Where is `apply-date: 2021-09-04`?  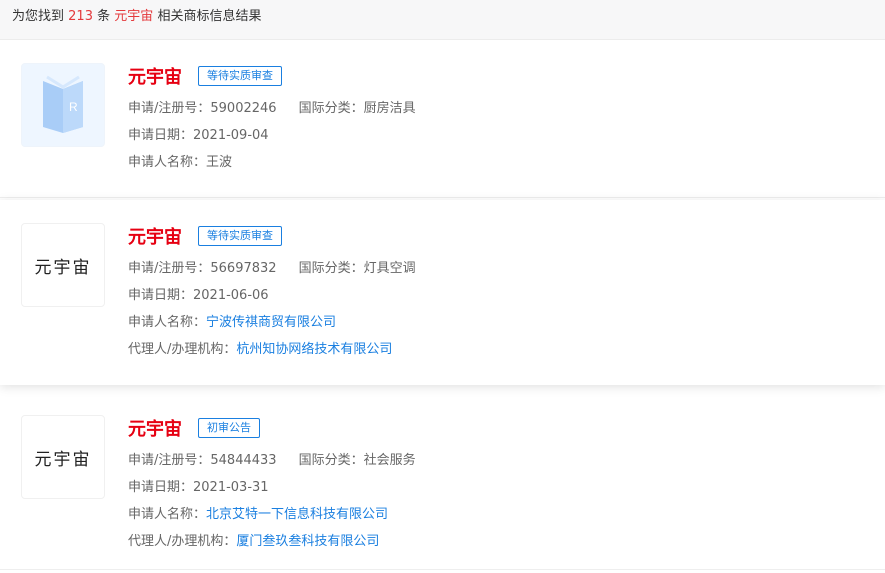 apply-date: 2021-09-04 is located at coordinates (231, 135).